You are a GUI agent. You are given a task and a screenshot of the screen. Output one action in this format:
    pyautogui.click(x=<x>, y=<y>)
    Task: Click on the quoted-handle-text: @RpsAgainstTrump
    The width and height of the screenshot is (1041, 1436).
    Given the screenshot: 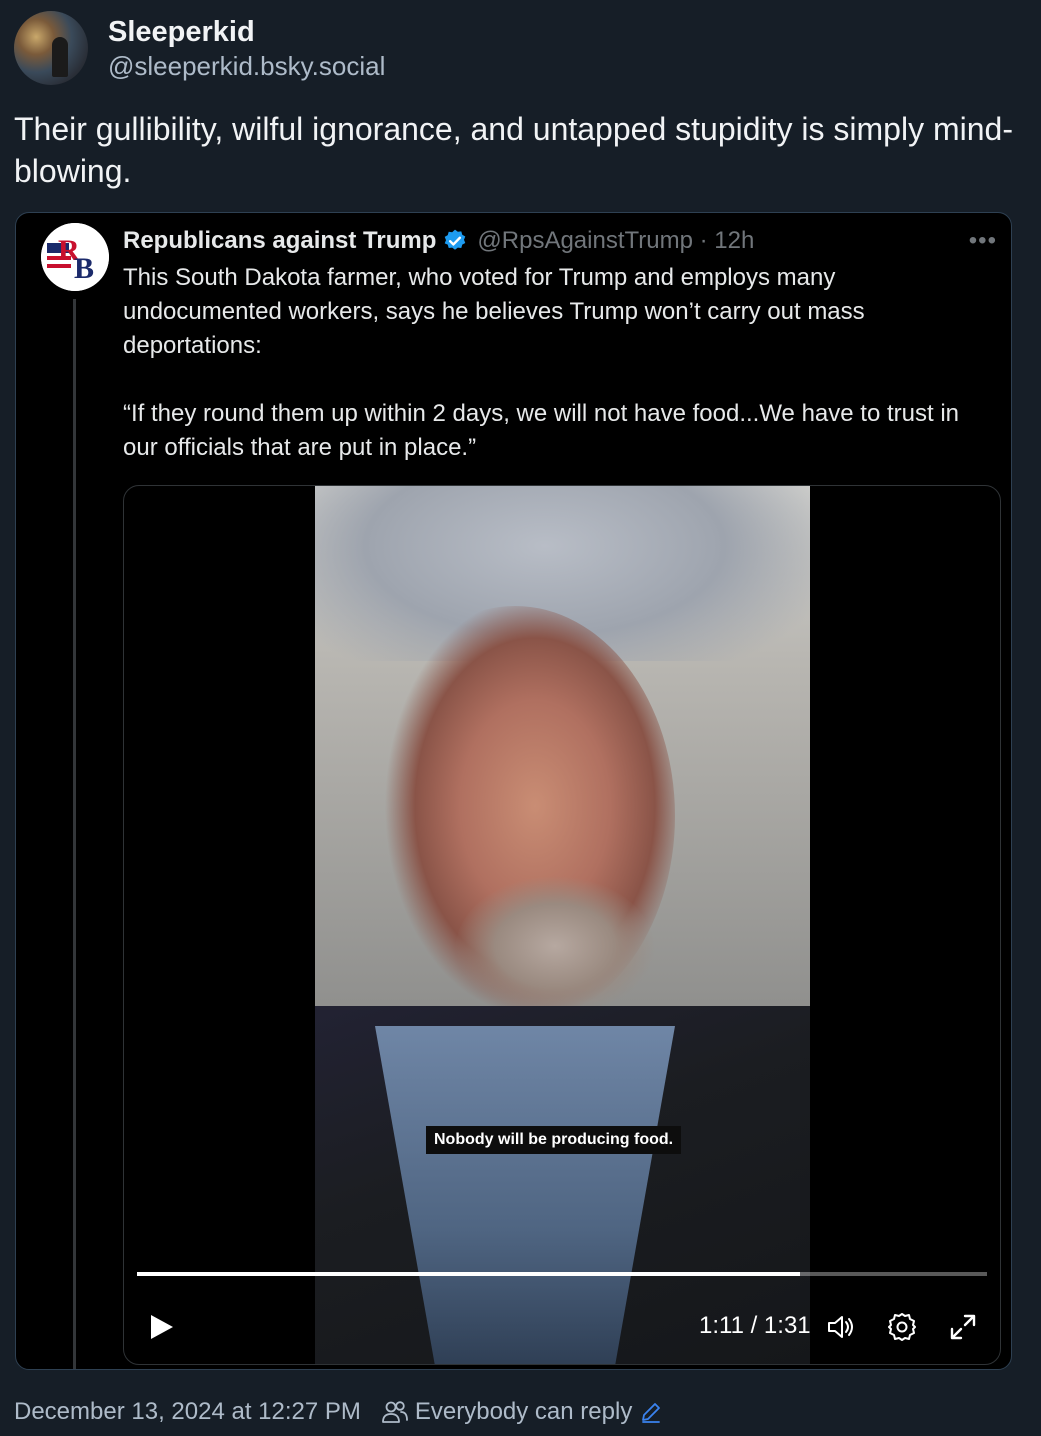 What is the action you would take?
    pyautogui.click(x=585, y=240)
    